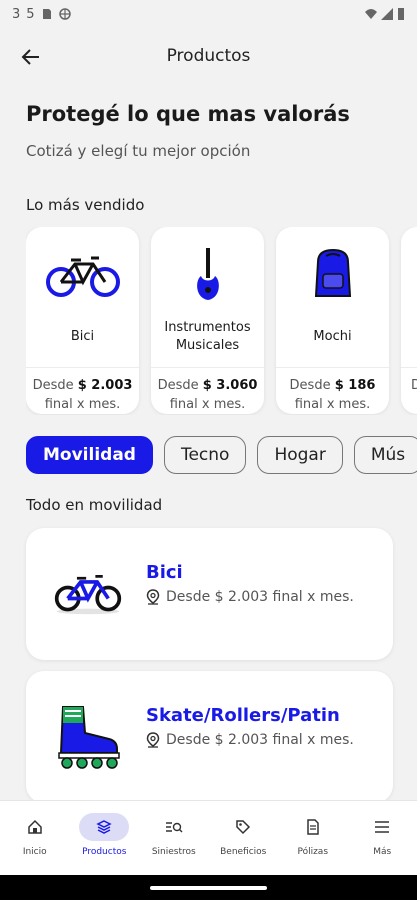 The height and width of the screenshot is (900, 417). I want to click on nav-inicio: Inicio, so click(35, 835).